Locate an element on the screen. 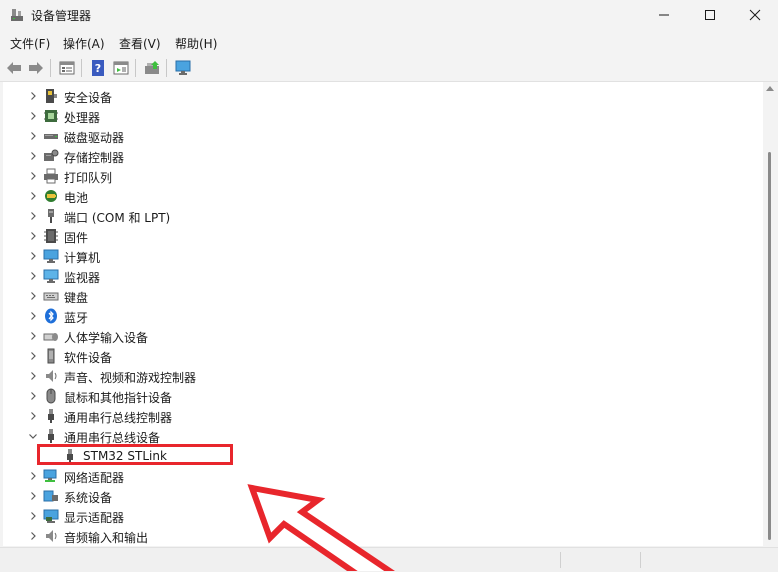 The image size is (778, 572). scroll-thumb is located at coordinates (769, 346).